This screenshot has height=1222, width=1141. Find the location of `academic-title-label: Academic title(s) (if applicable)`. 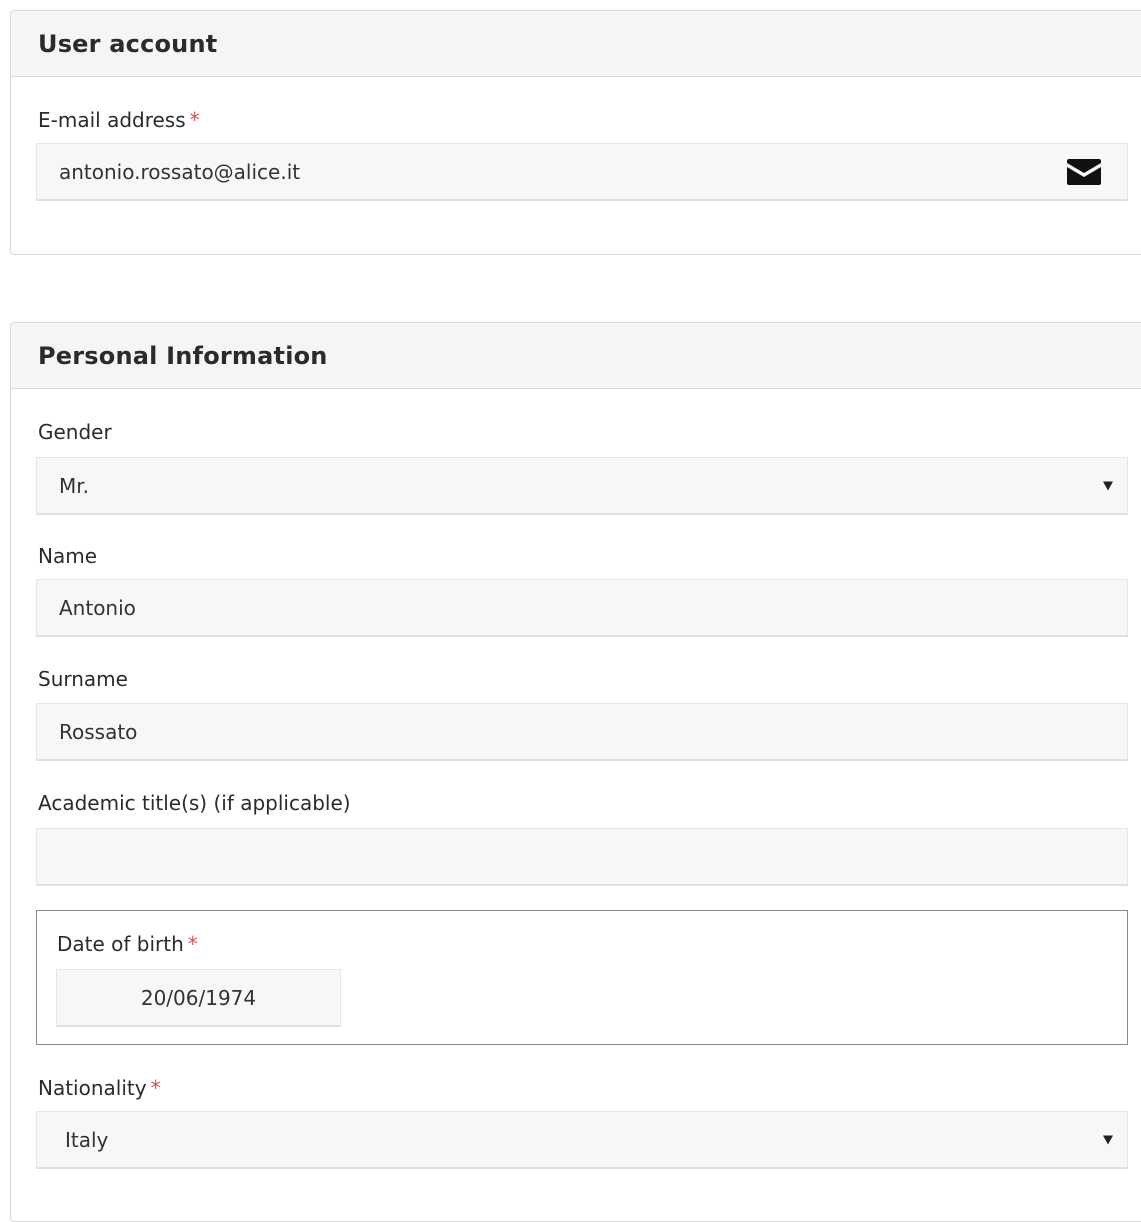

academic-title-label: Academic title(s) (if applicable) is located at coordinates (194, 803).